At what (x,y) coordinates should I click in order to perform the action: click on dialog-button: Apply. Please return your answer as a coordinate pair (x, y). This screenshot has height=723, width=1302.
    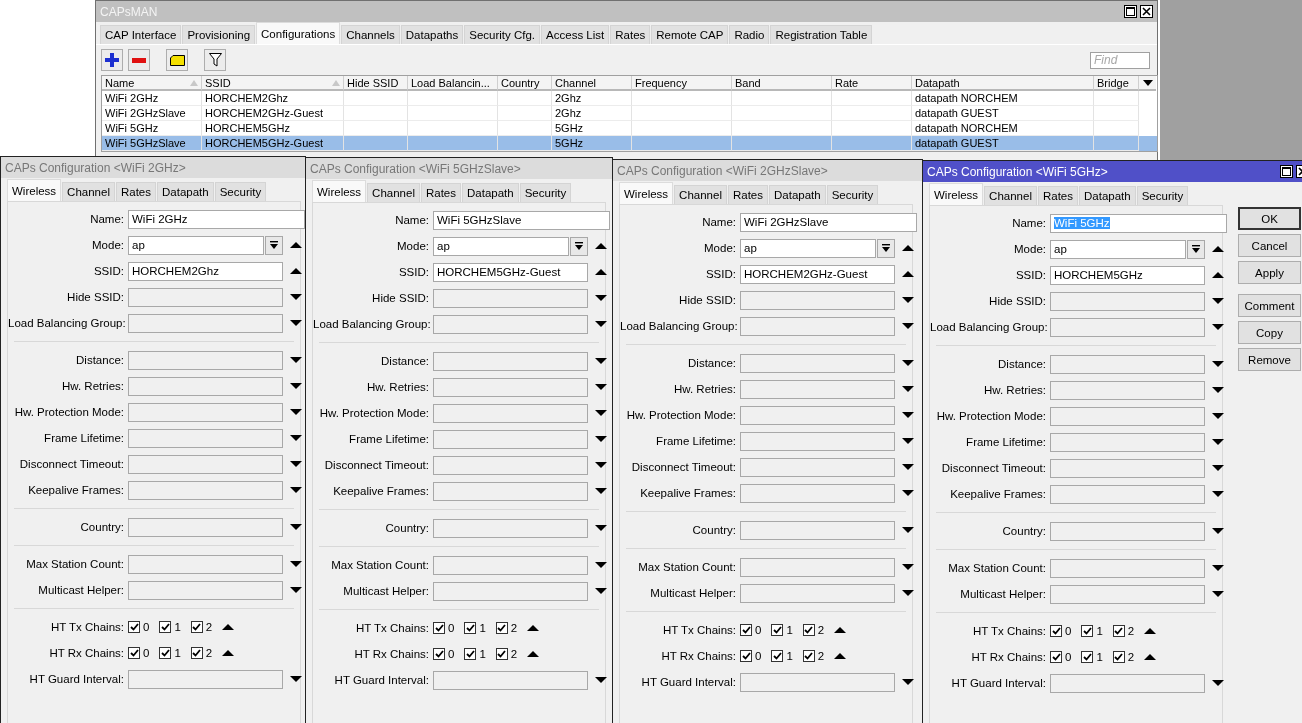
    Looking at the image, I should click on (1269, 272).